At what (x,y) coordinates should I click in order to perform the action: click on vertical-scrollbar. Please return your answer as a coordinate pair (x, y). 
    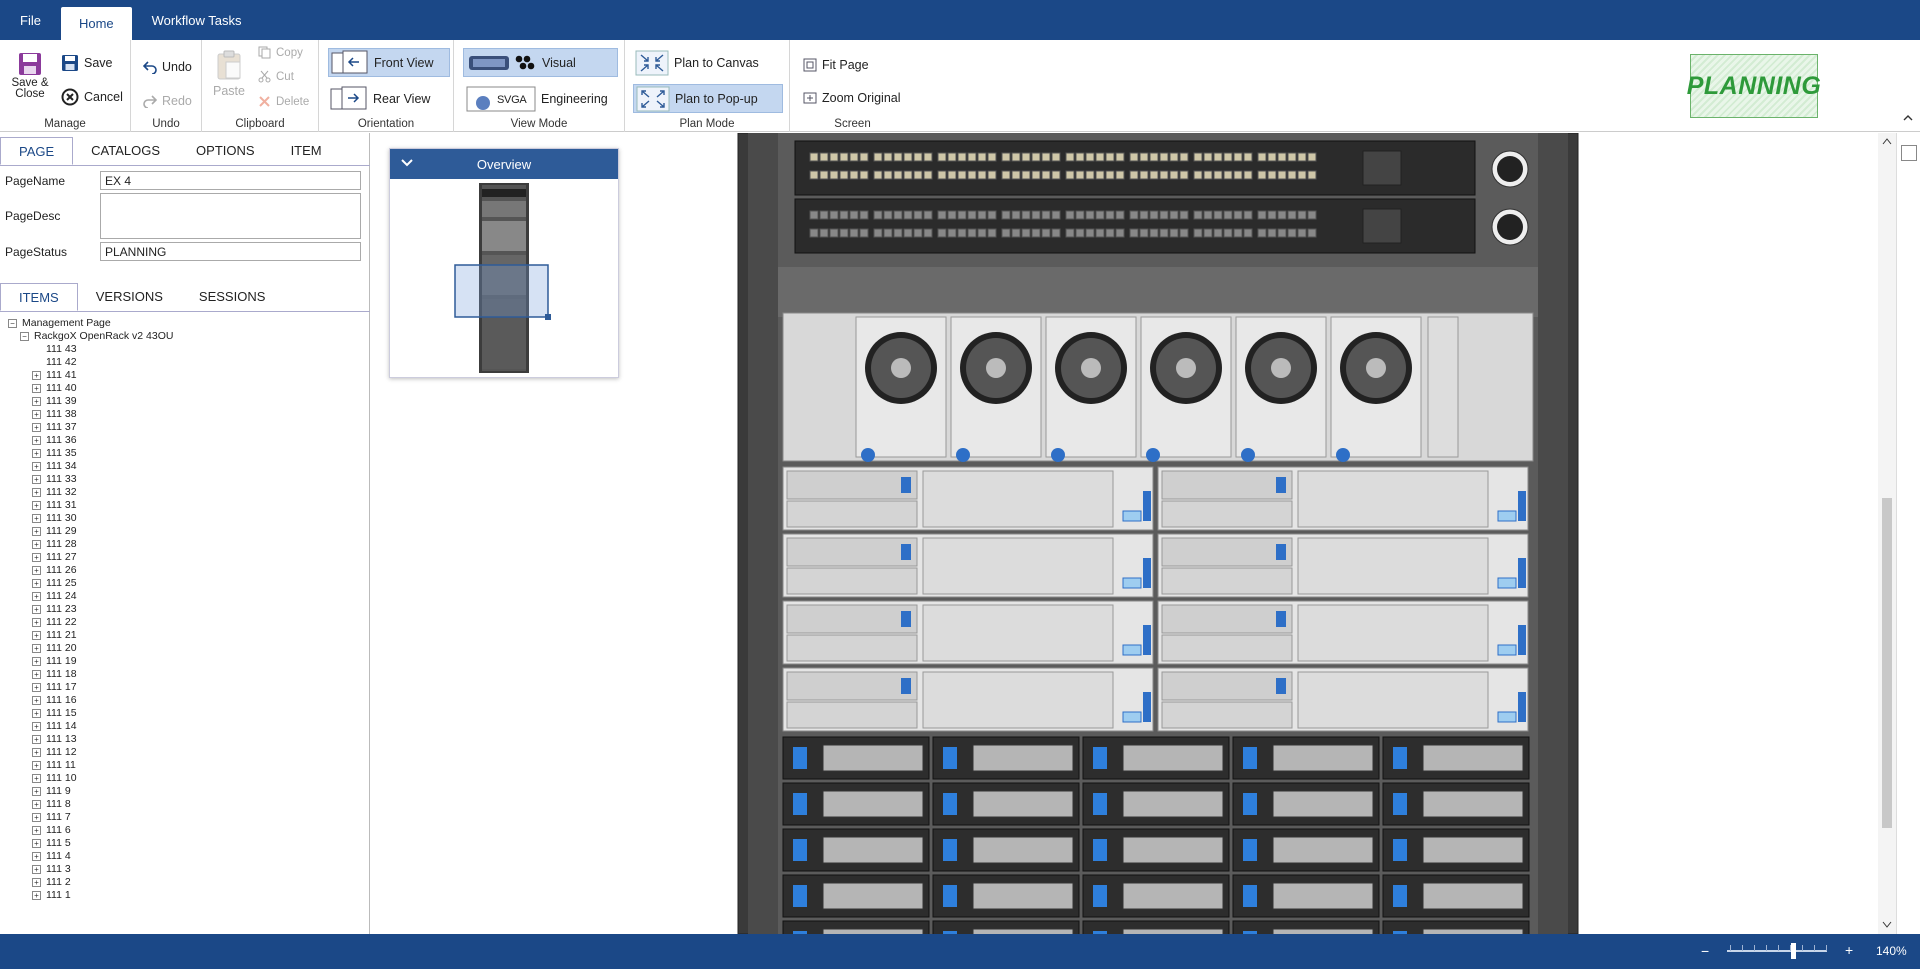
    Looking at the image, I should click on (1887, 533).